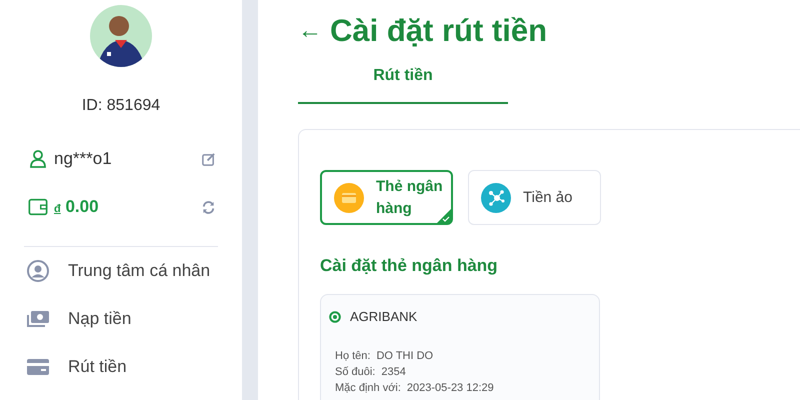 Image resolution: width=800 pixels, height=400 pixels. What do you see at coordinates (38, 159) in the screenshot?
I see `user-icon` at bounding box center [38, 159].